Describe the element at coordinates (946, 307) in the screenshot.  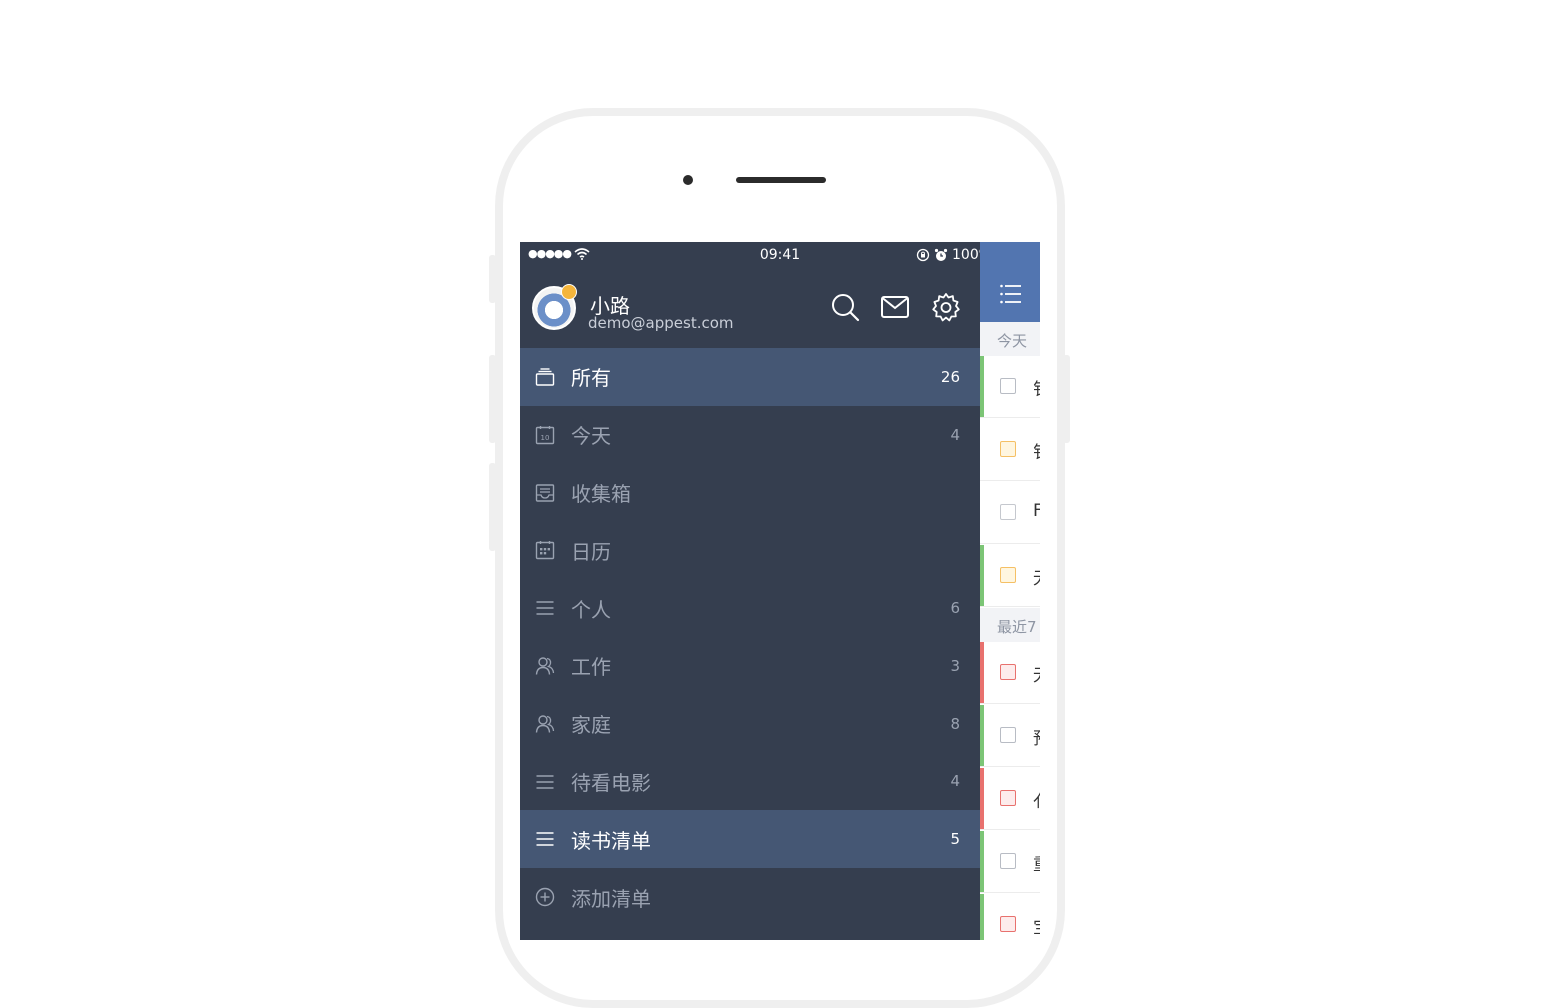
I see `gear-icon` at that location.